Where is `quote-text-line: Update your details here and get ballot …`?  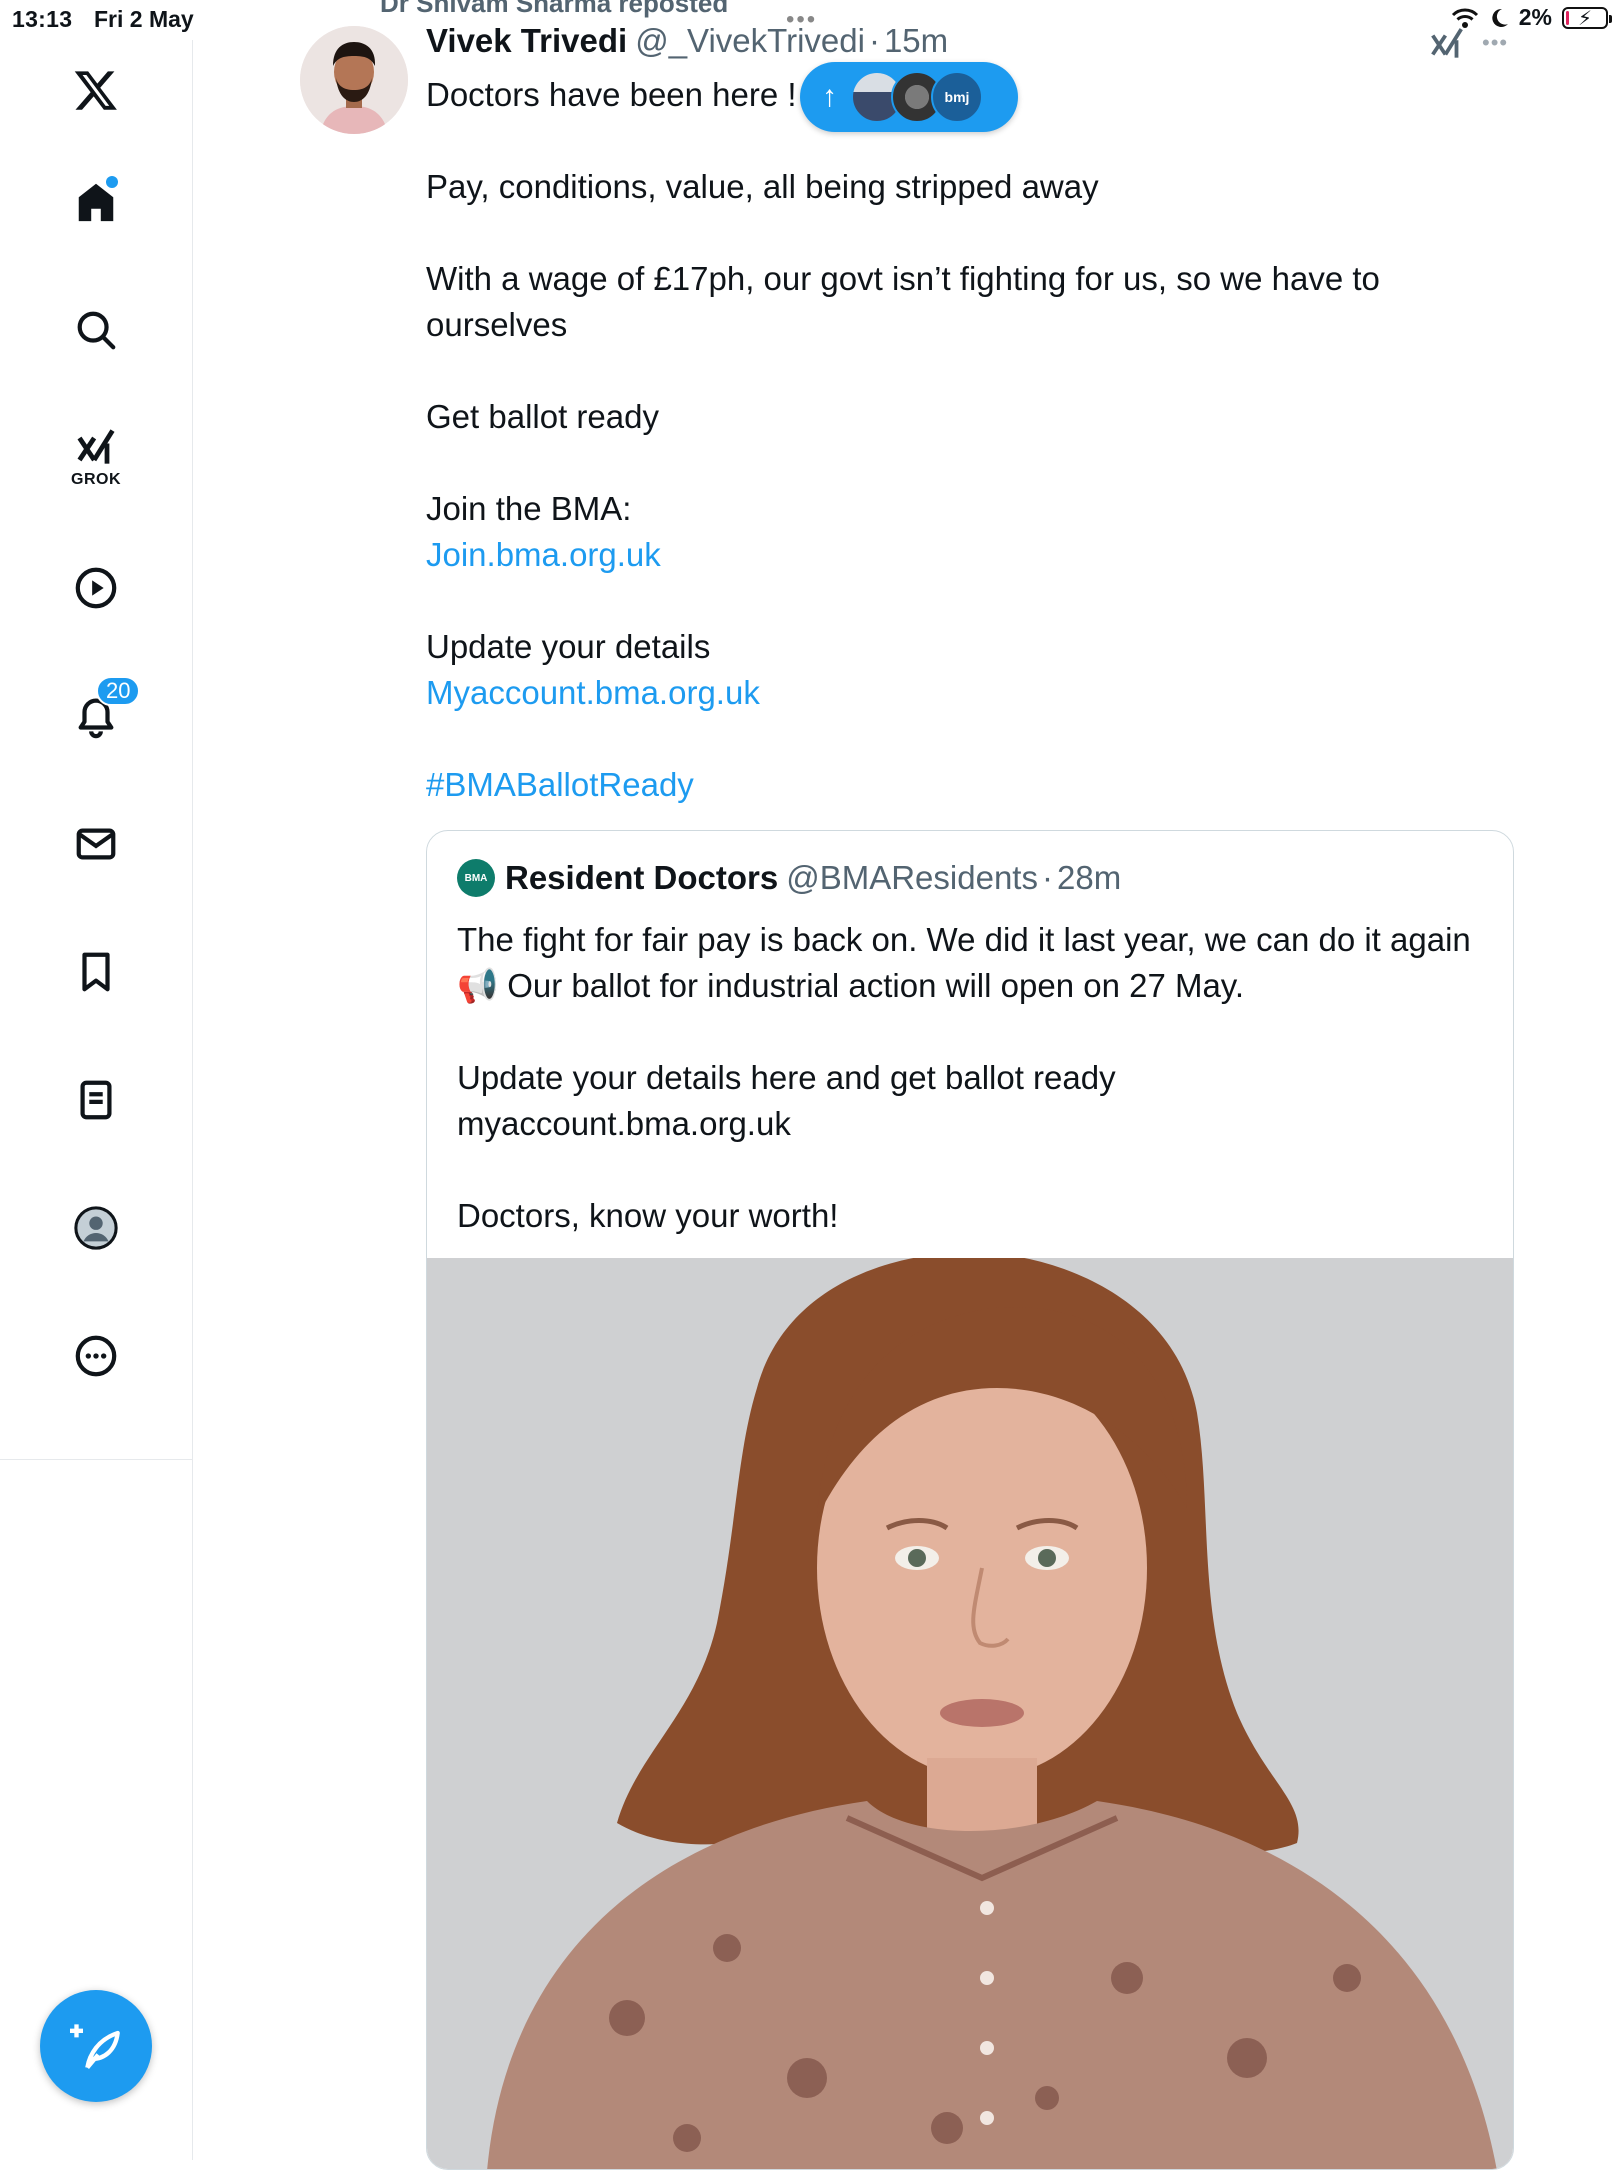
quote-text-line: Update your details here and get ballot … is located at coordinates (786, 1077).